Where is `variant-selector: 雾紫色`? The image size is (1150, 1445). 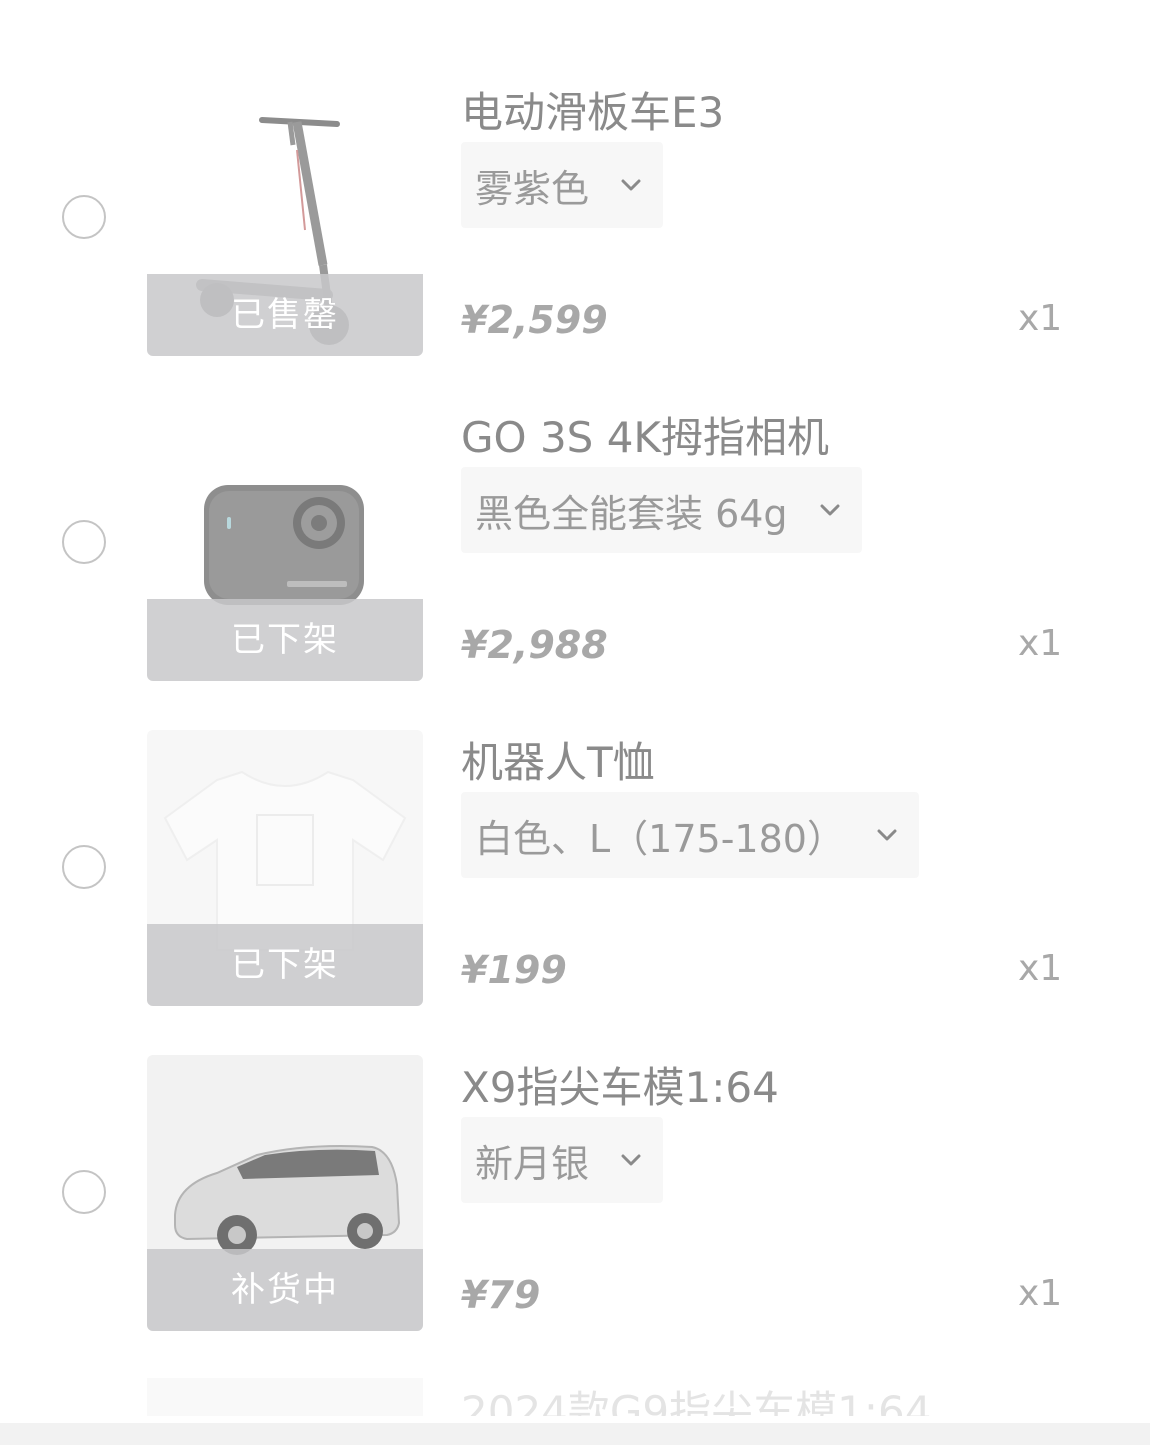 variant-selector: 雾紫色 is located at coordinates (562, 185).